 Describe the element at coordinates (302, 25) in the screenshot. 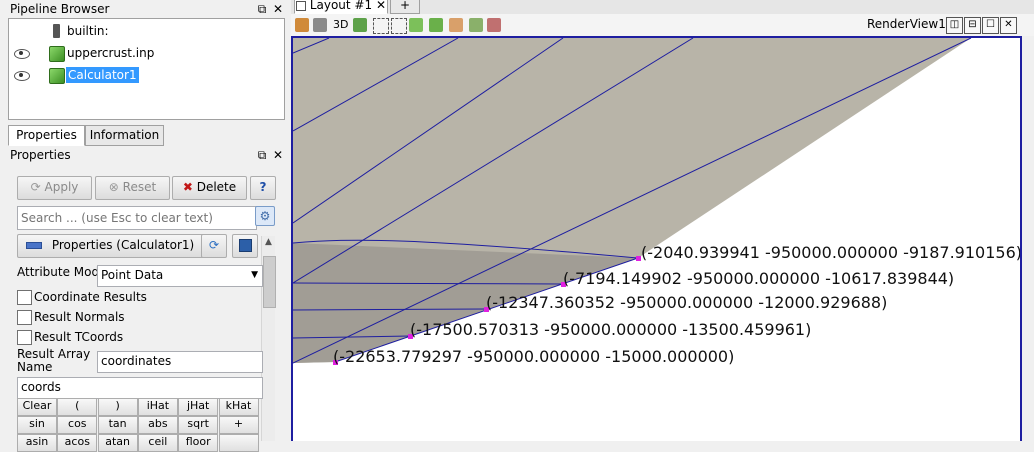

I see `reset-camera-icon` at that location.